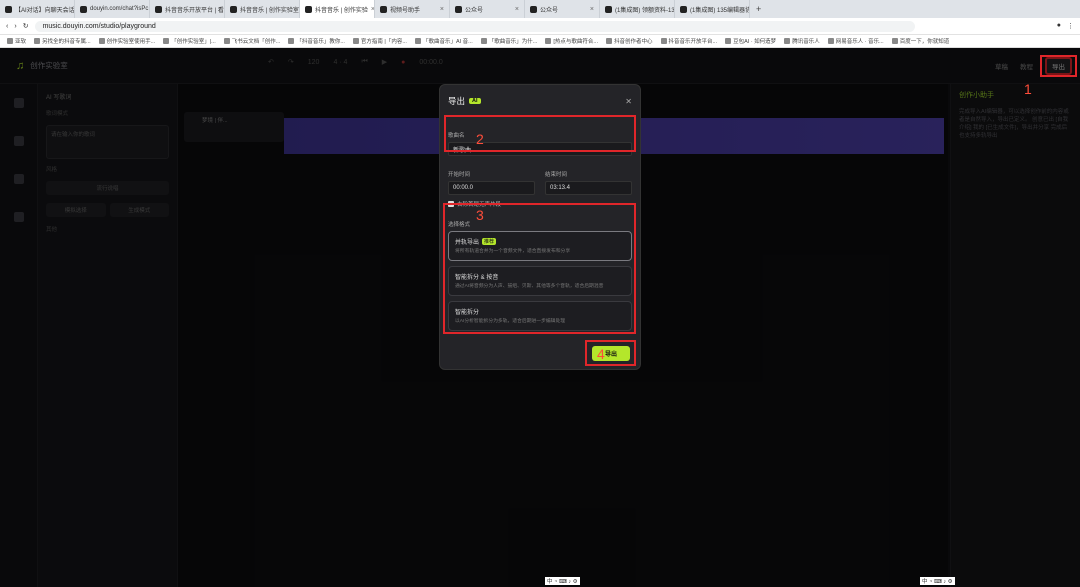 Image resolution: width=1080 pixels, height=587 pixels. What do you see at coordinates (1059, 26) in the screenshot?
I see `profile-icon: ●` at bounding box center [1059, 26].